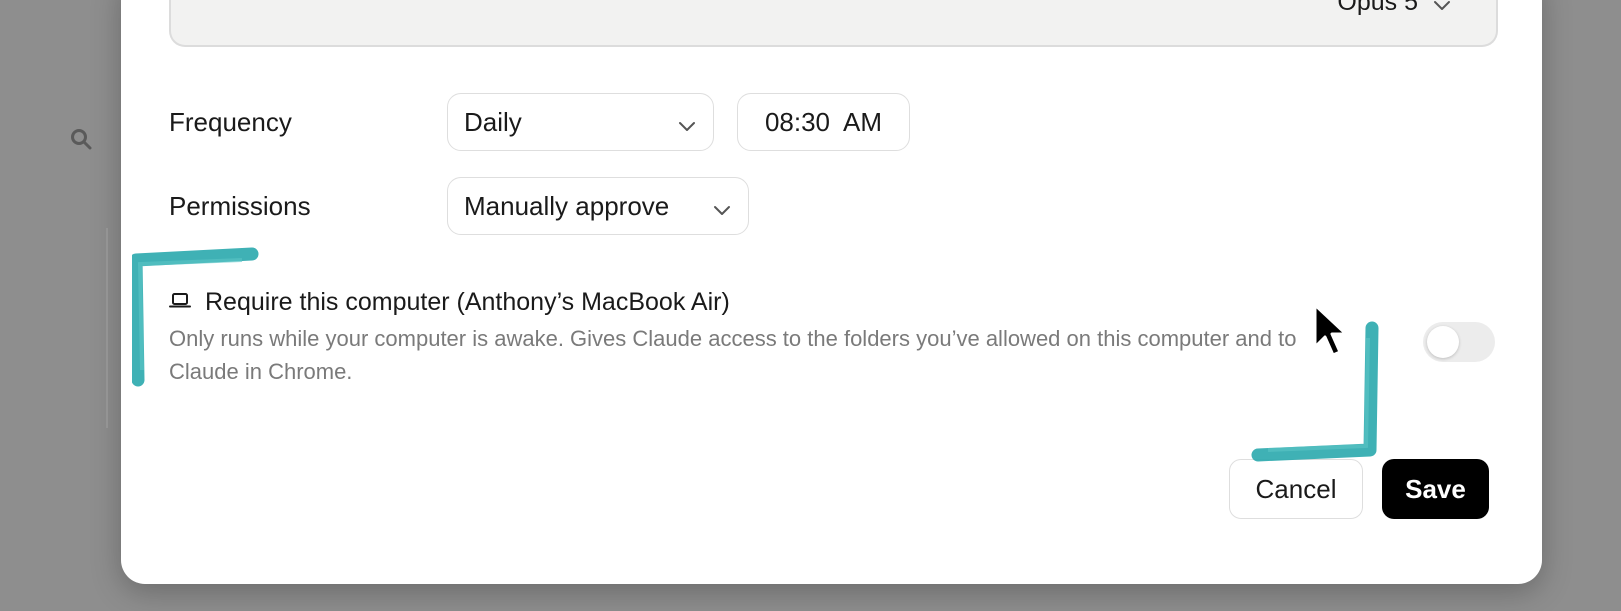 This screenshot has height=611, width=1621. I want to click on permissions-label: Permissions, so click(240, 206).